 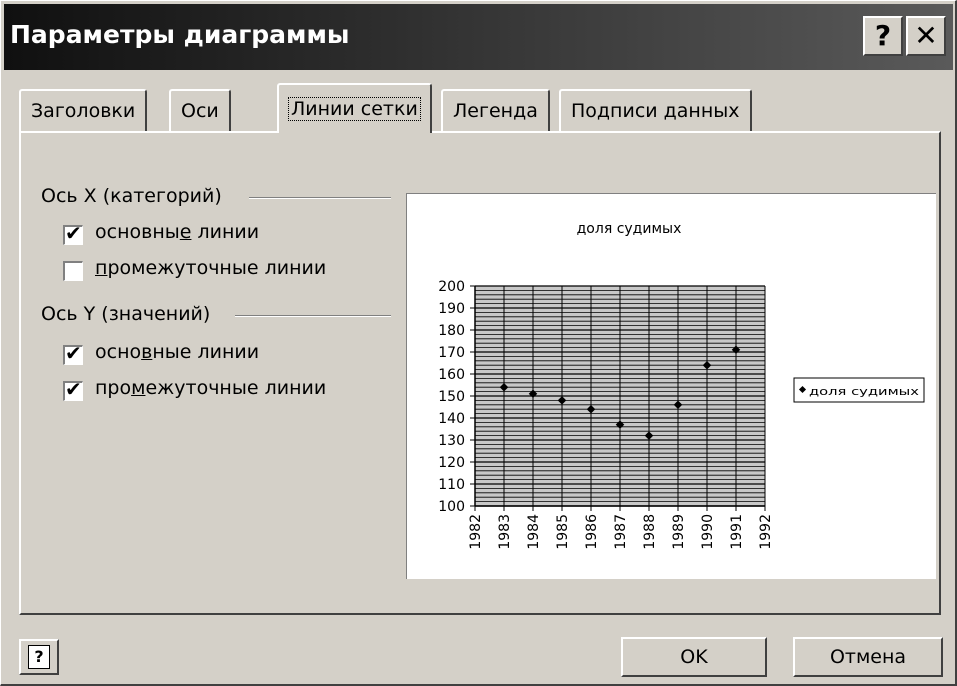 I want to click on x-tick-label: 1989, so click(x=679, y=532).